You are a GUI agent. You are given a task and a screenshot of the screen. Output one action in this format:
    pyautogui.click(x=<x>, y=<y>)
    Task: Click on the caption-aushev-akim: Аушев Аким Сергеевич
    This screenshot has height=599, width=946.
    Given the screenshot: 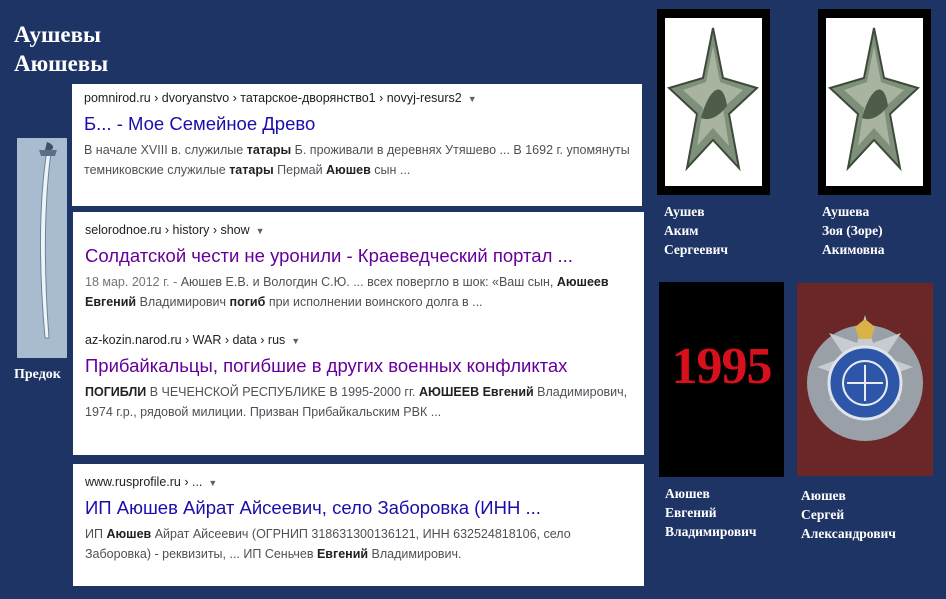 What is the action you would take?
    pyautogui.click(x=696, y=230)
    